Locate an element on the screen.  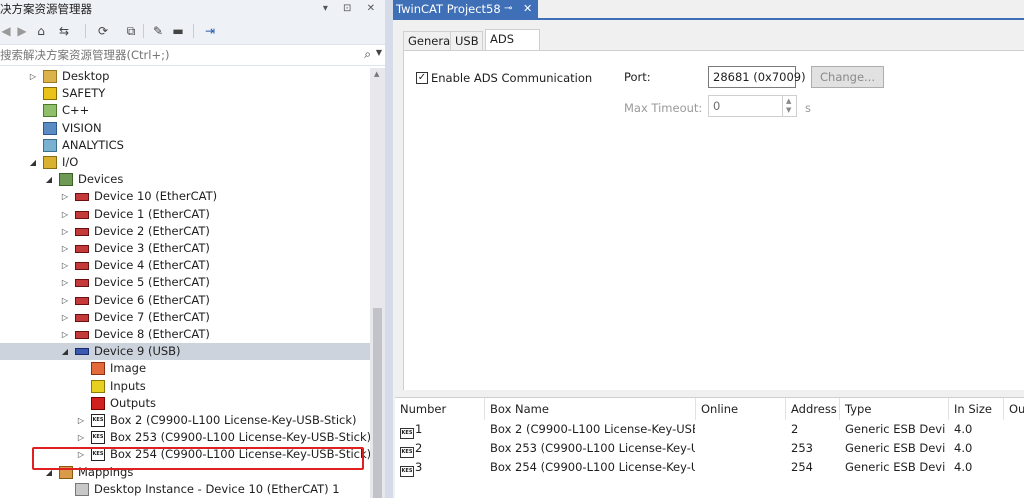
cell-address: 253 is located at coordinates (802, 448).